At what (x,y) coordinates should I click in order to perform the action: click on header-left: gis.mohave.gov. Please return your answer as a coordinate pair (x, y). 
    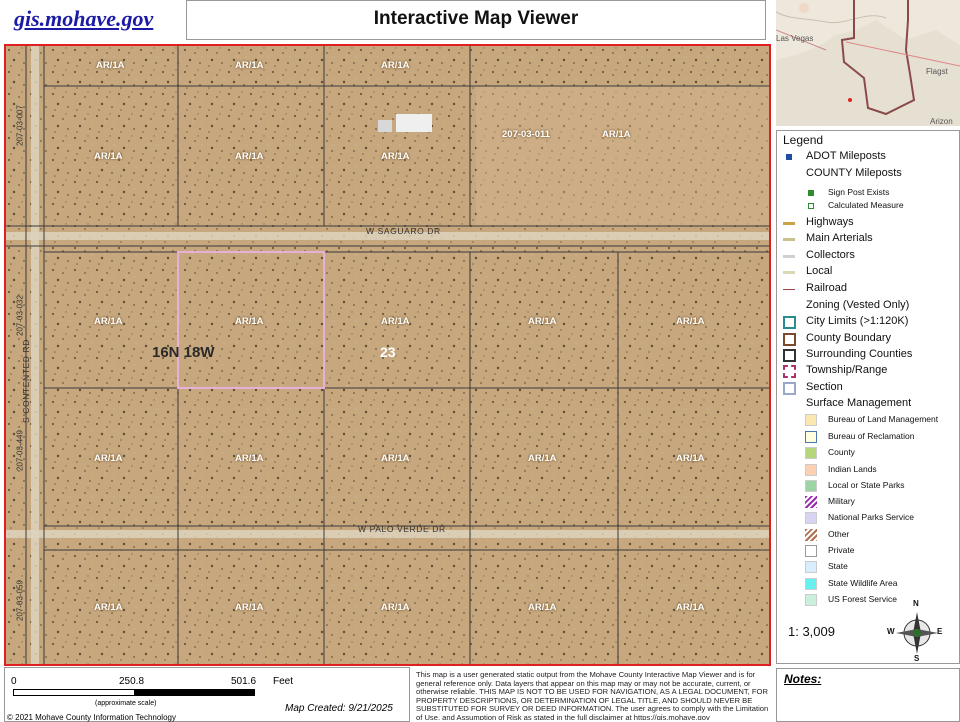
    Looking at the image, I should click on (91, 20).